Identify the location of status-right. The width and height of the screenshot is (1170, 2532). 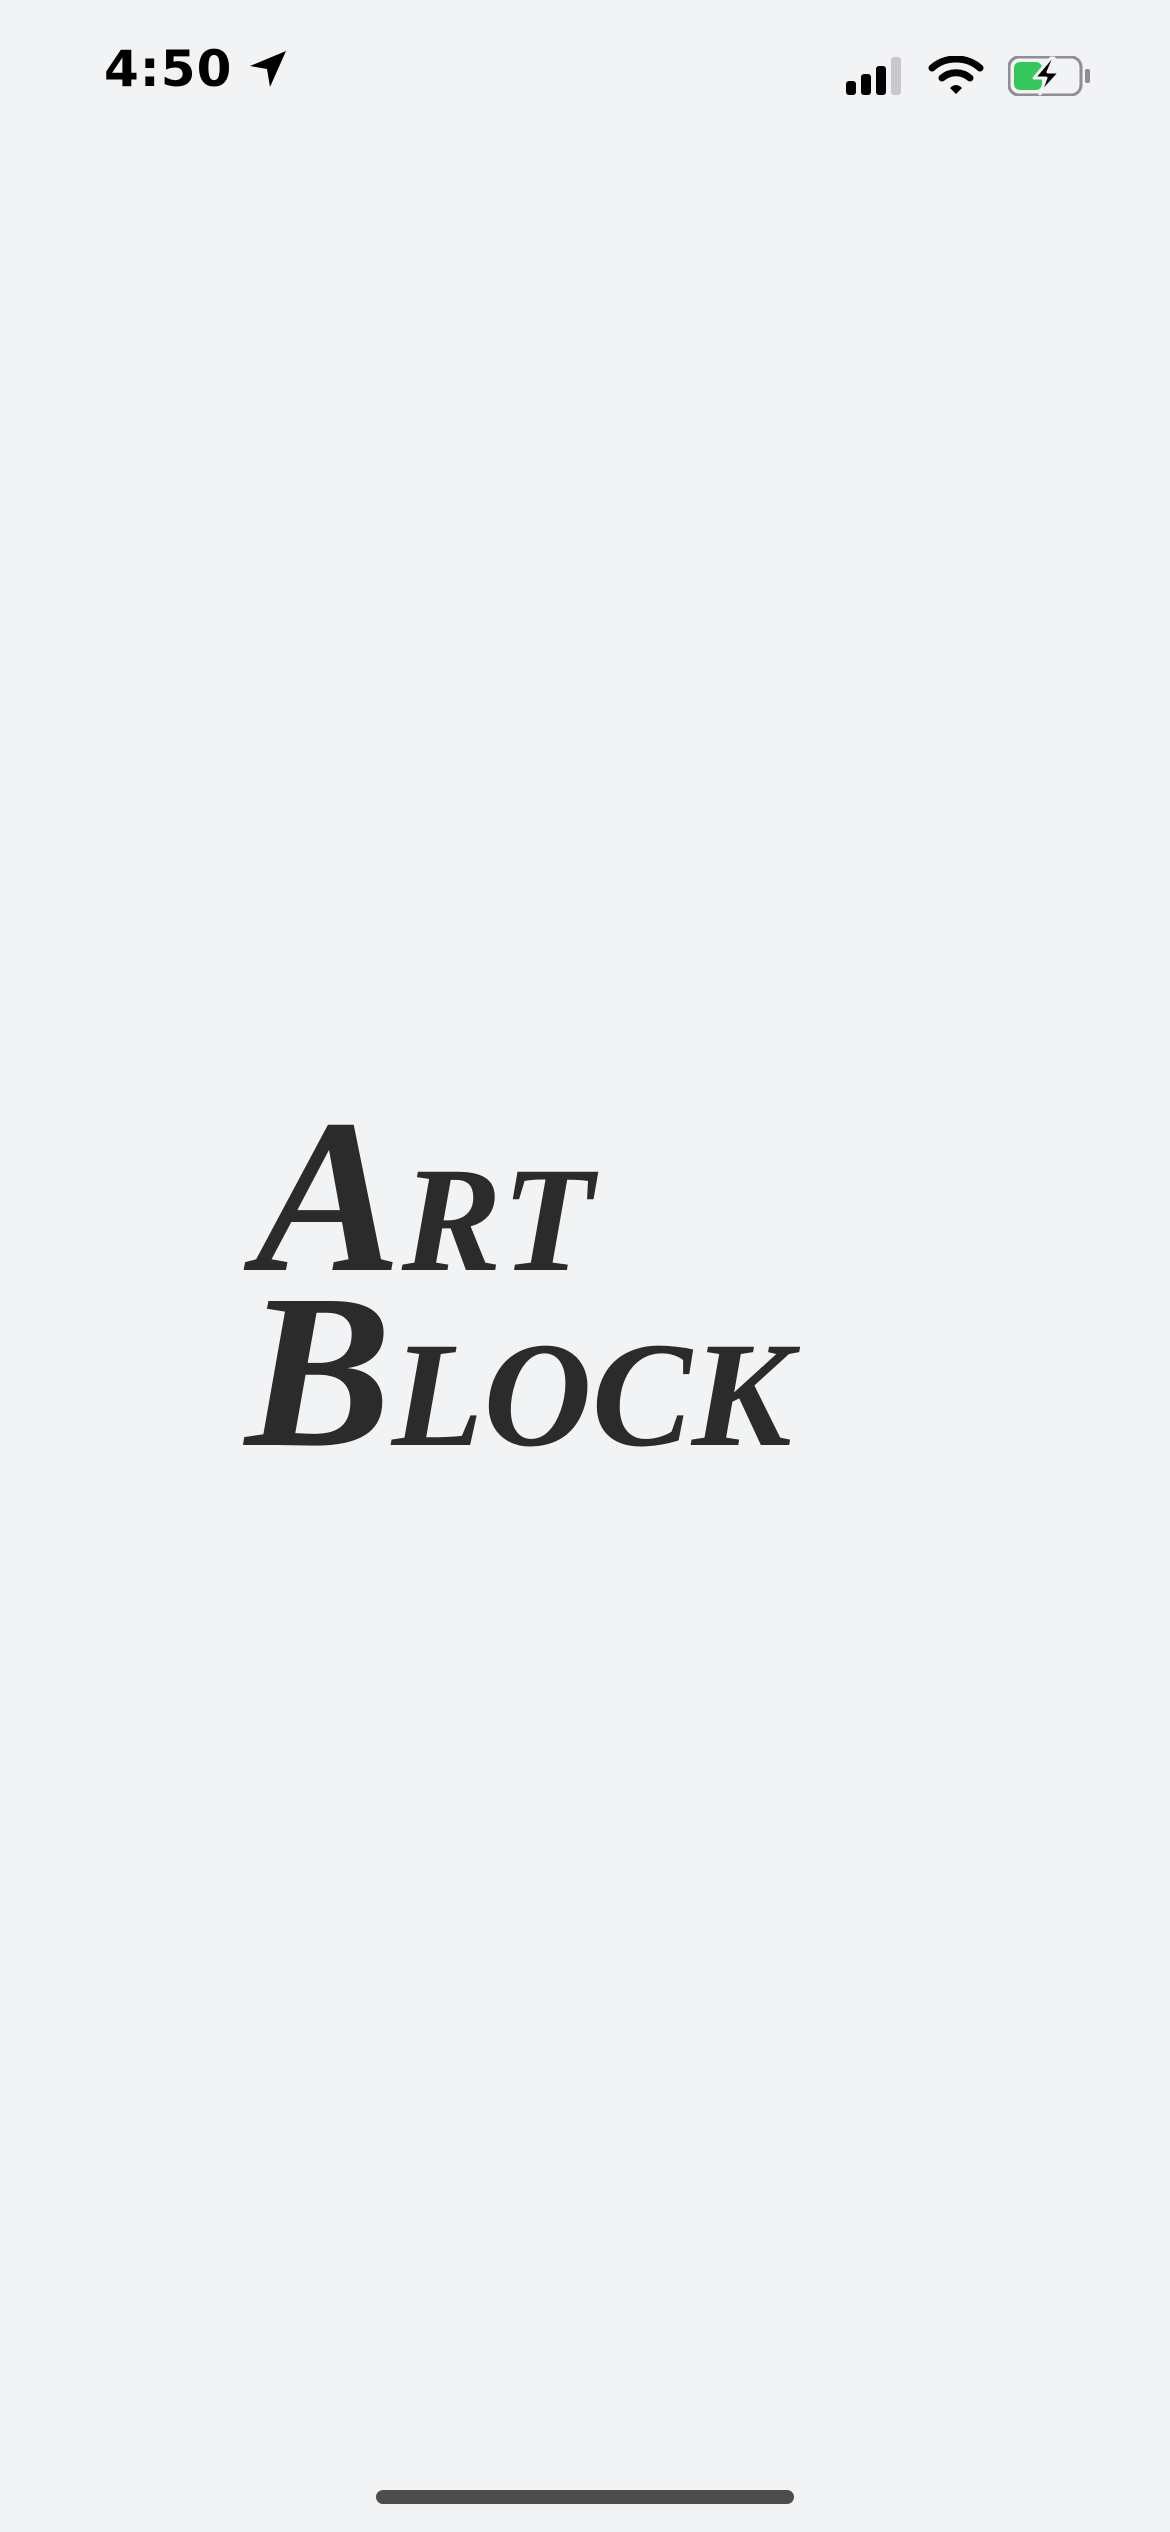
(968, 78).